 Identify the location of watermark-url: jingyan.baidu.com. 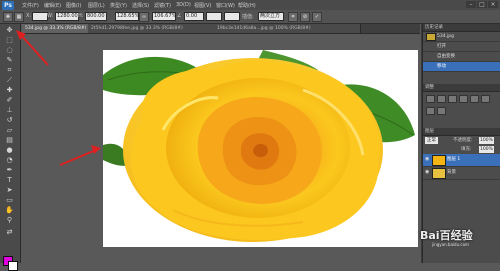
(450, 244).